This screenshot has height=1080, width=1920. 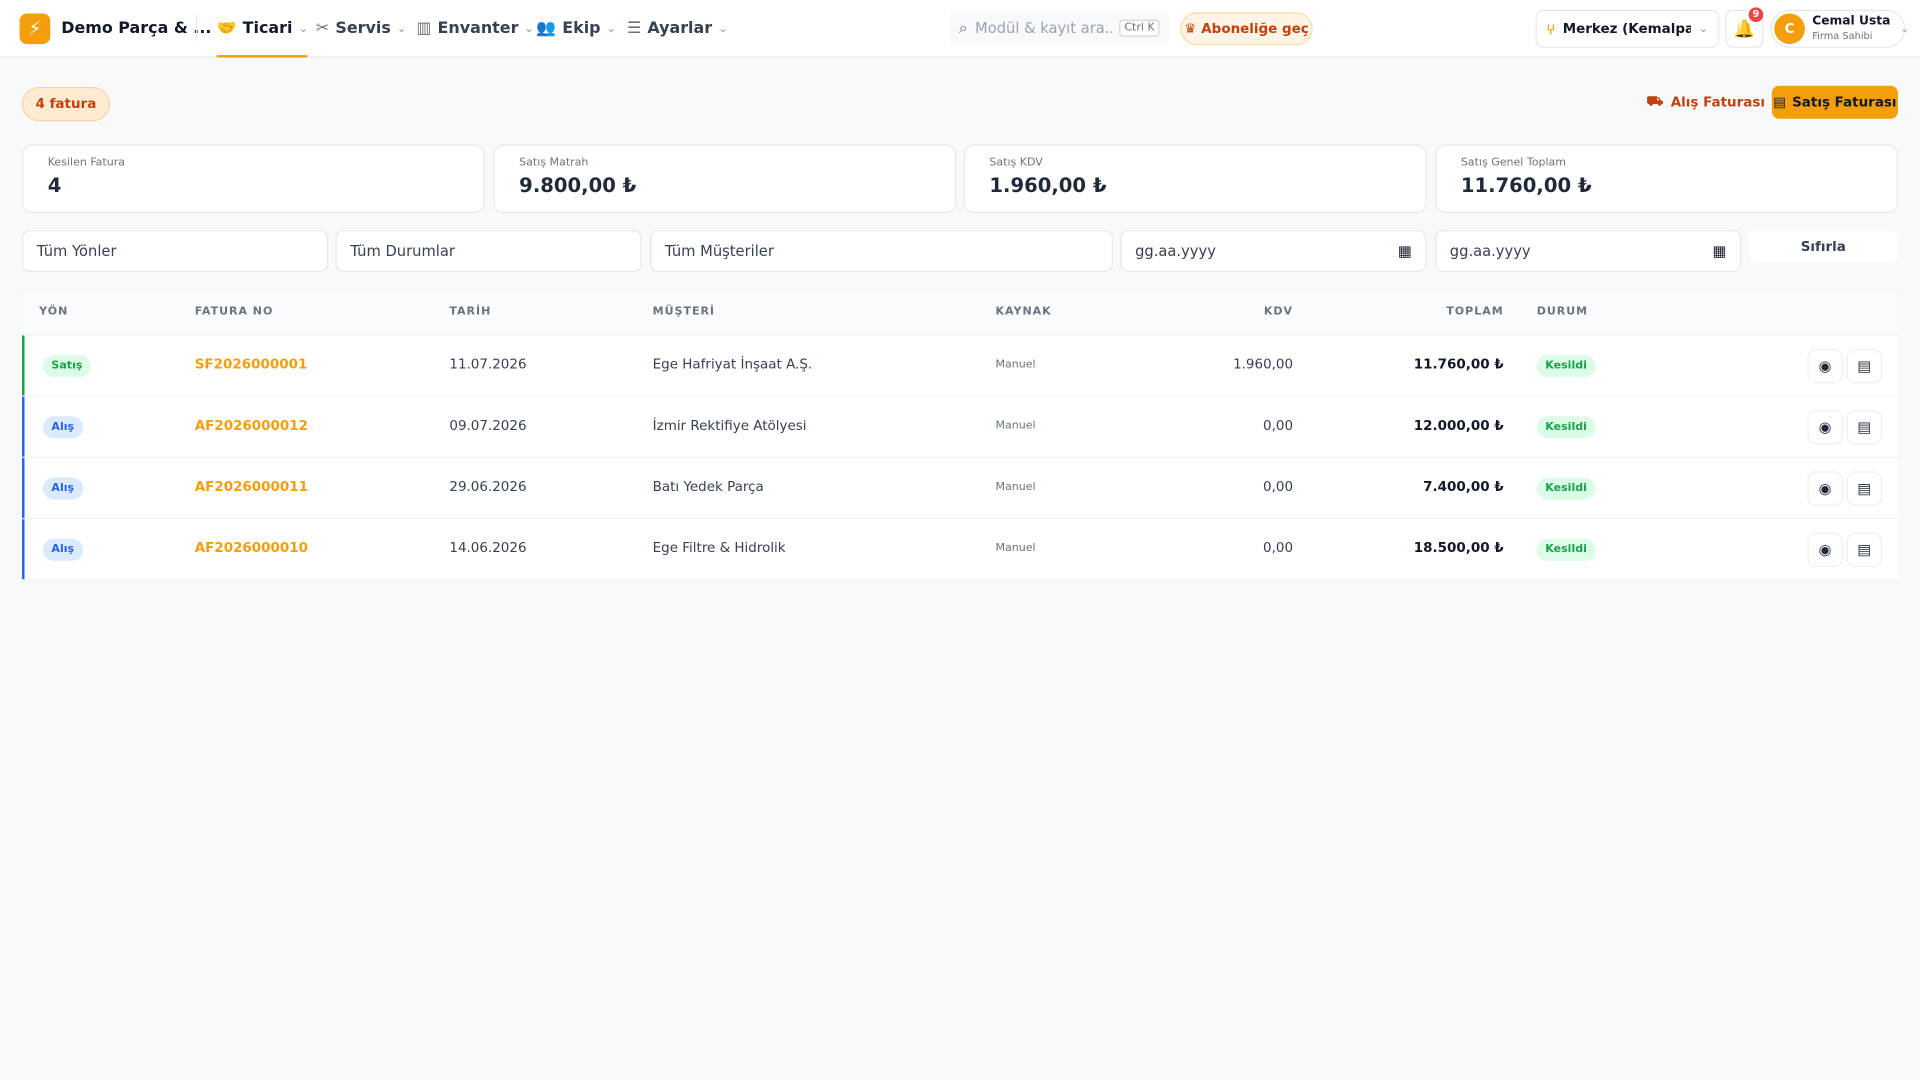 I want to click on purchase-invoice-button: ⛟ Alış Faturası, so click(x=1706, y=102).